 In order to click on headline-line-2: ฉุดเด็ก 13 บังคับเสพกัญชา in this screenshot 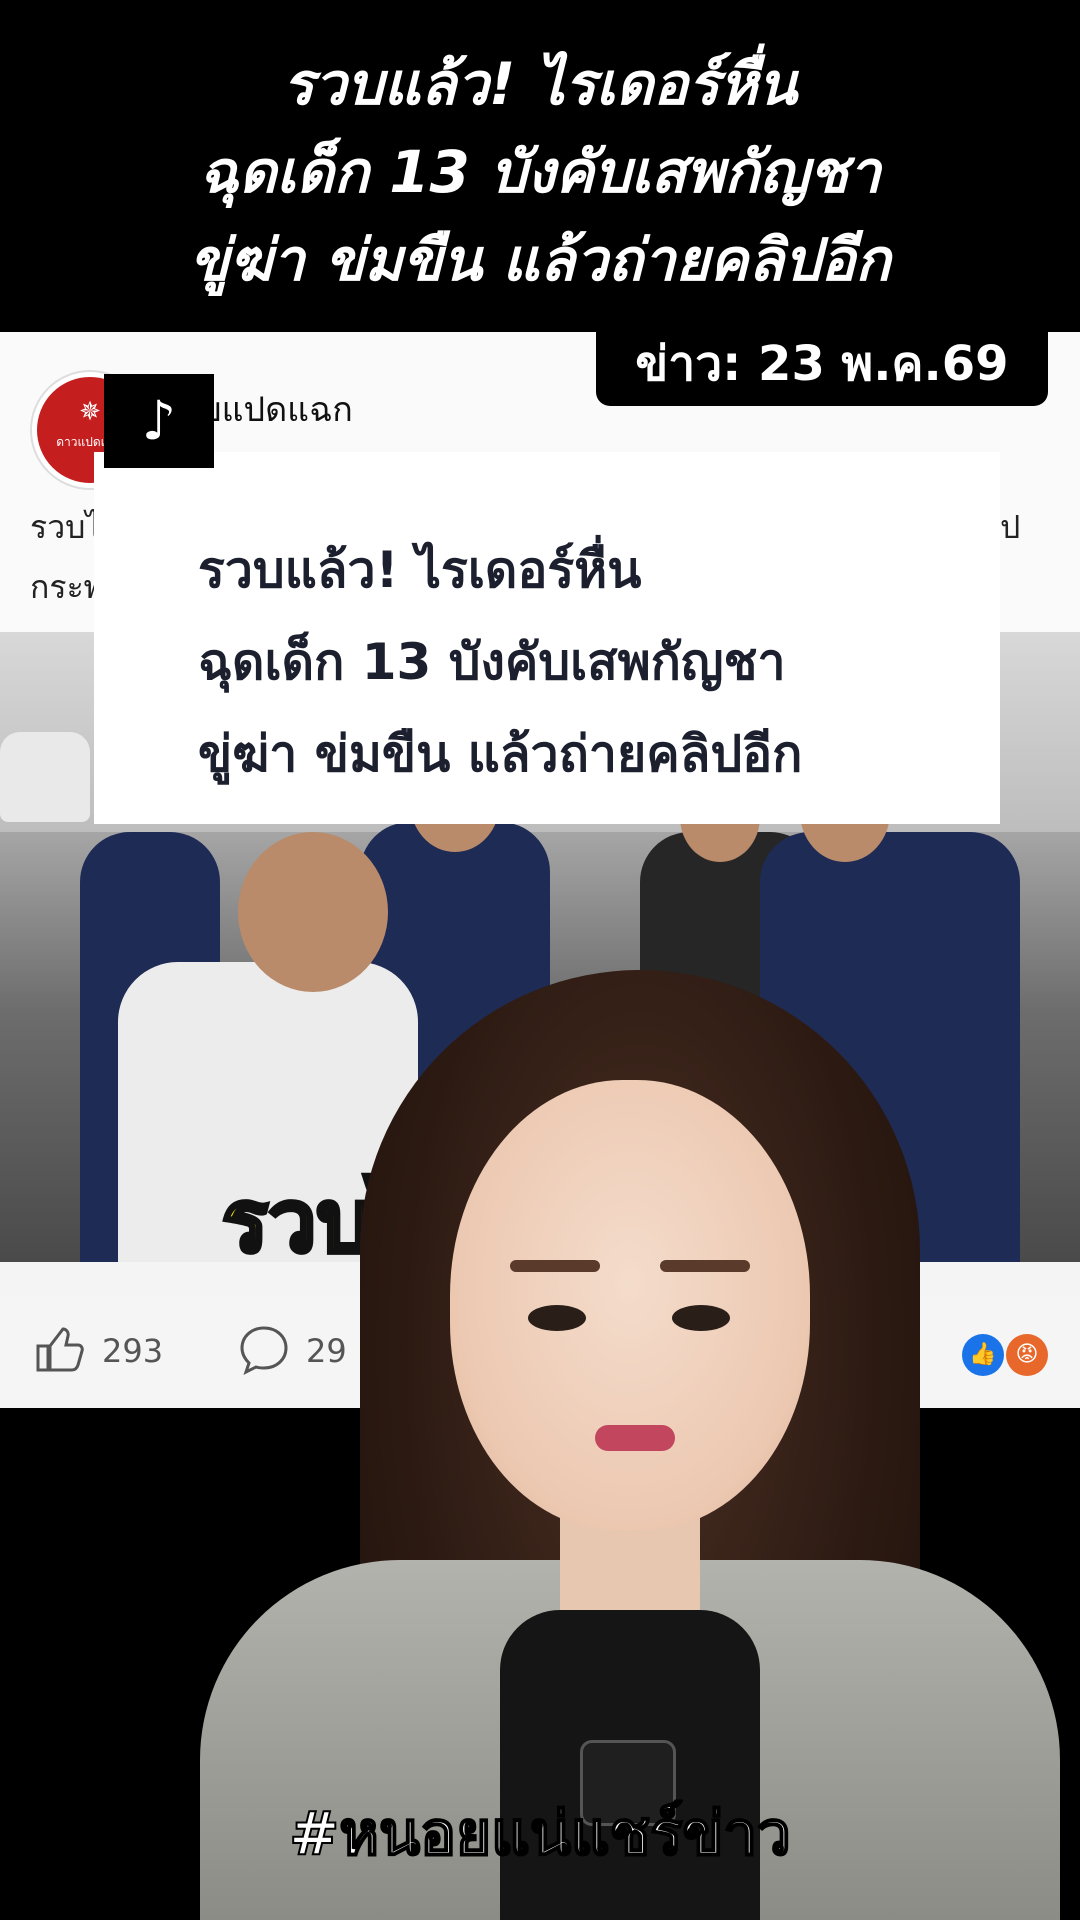, I will do `click(540, 172)`.